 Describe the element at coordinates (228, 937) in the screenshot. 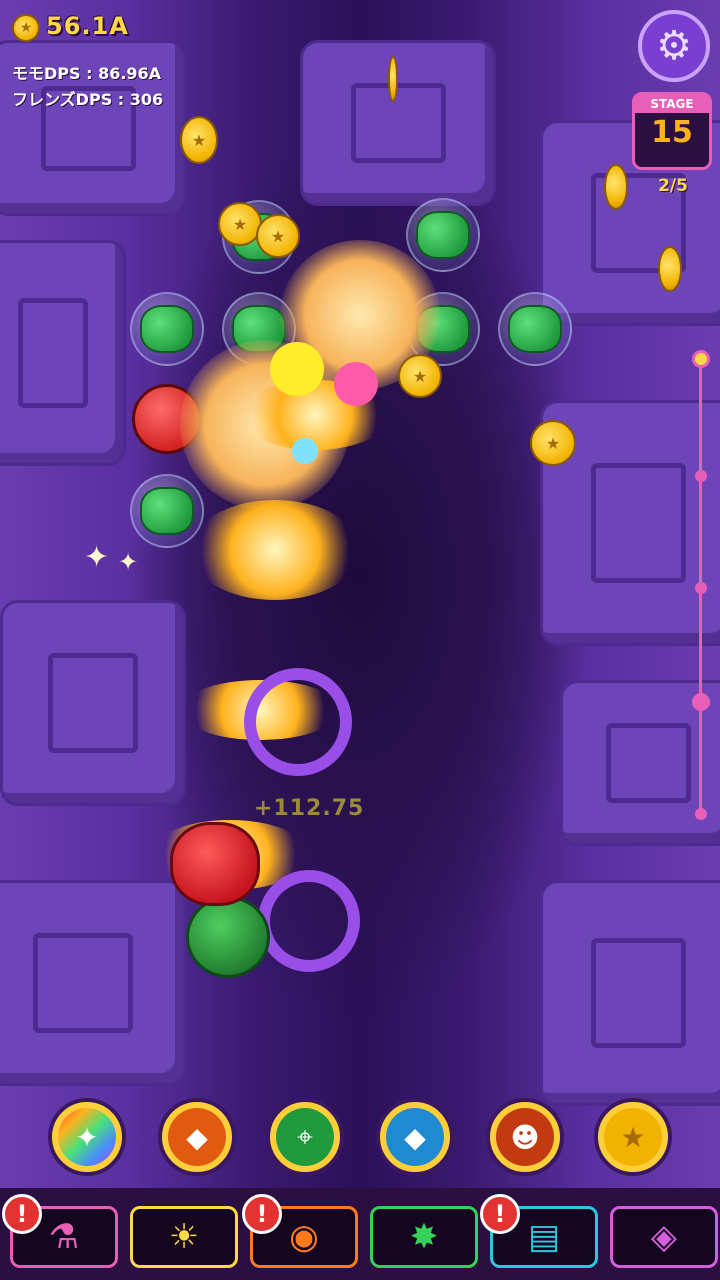

I see `friend-turtle` at that location.